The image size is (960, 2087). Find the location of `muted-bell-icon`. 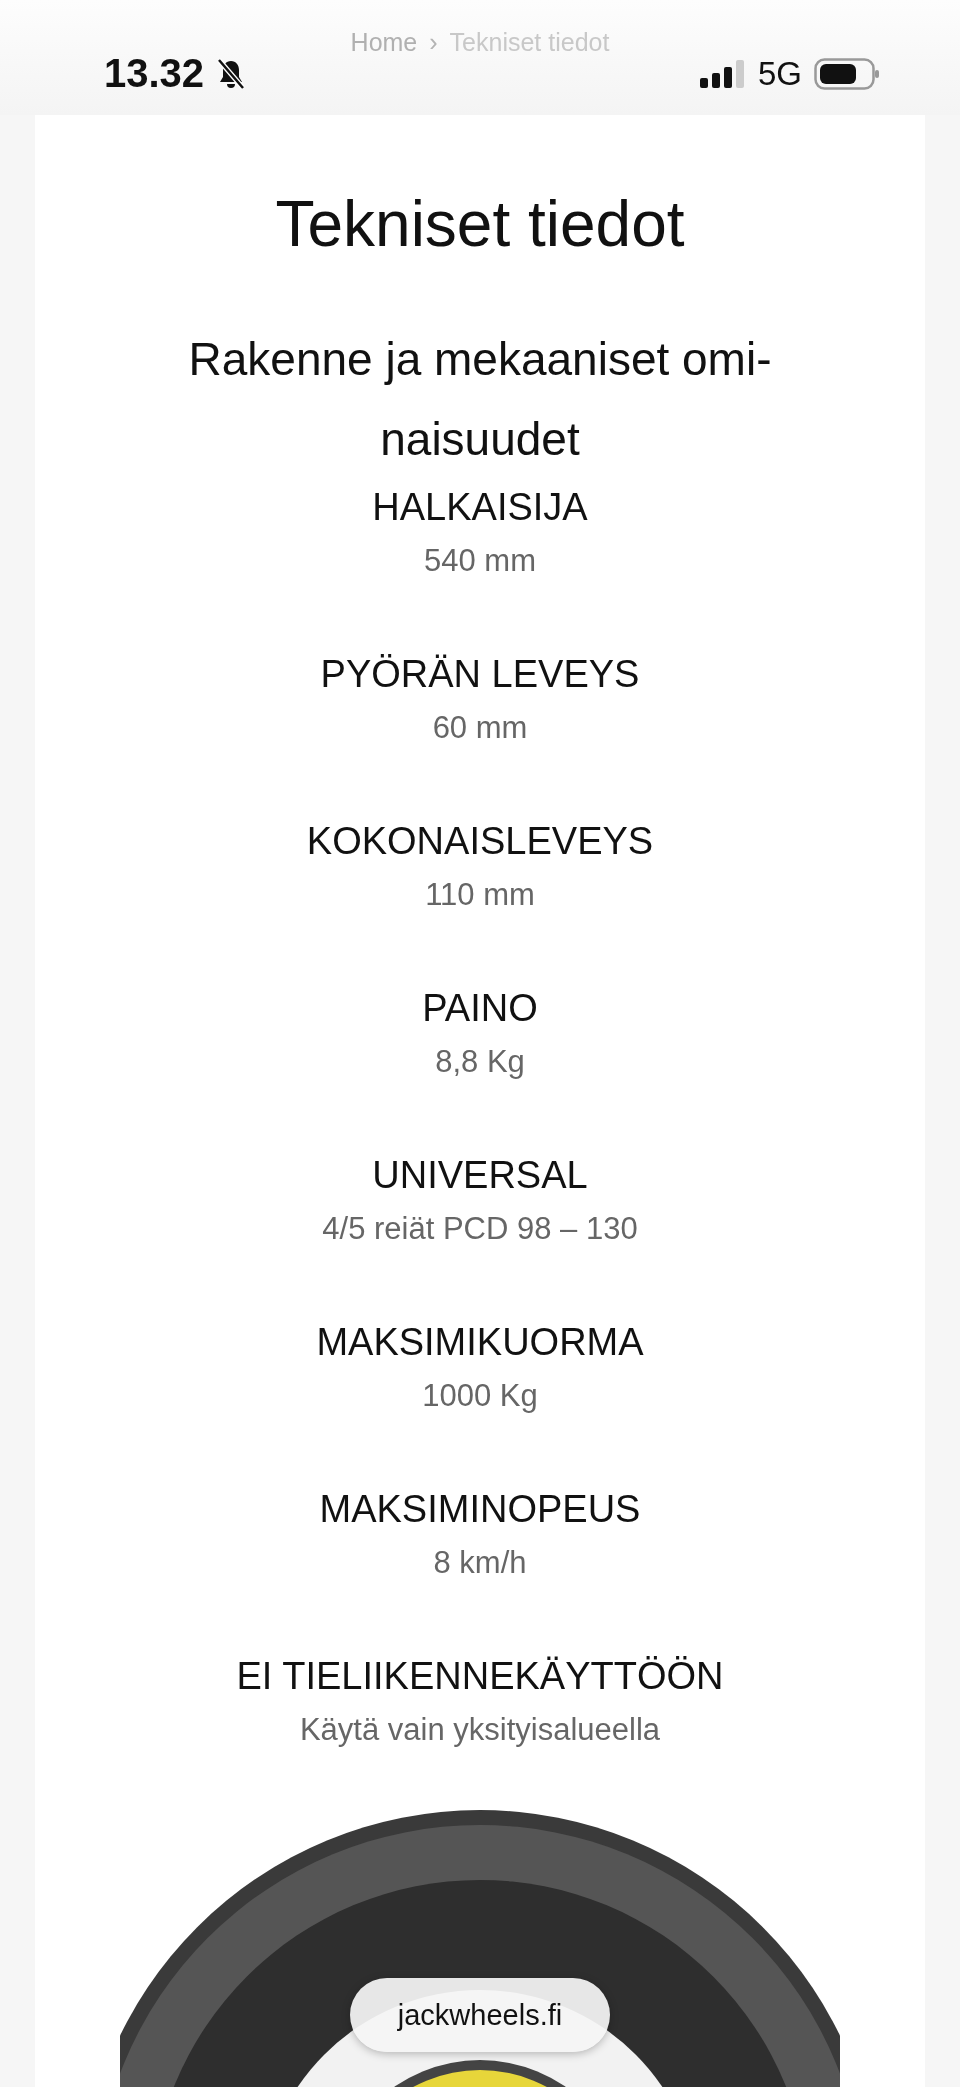

muted-bell-icon is located at coordinates (231, 73).